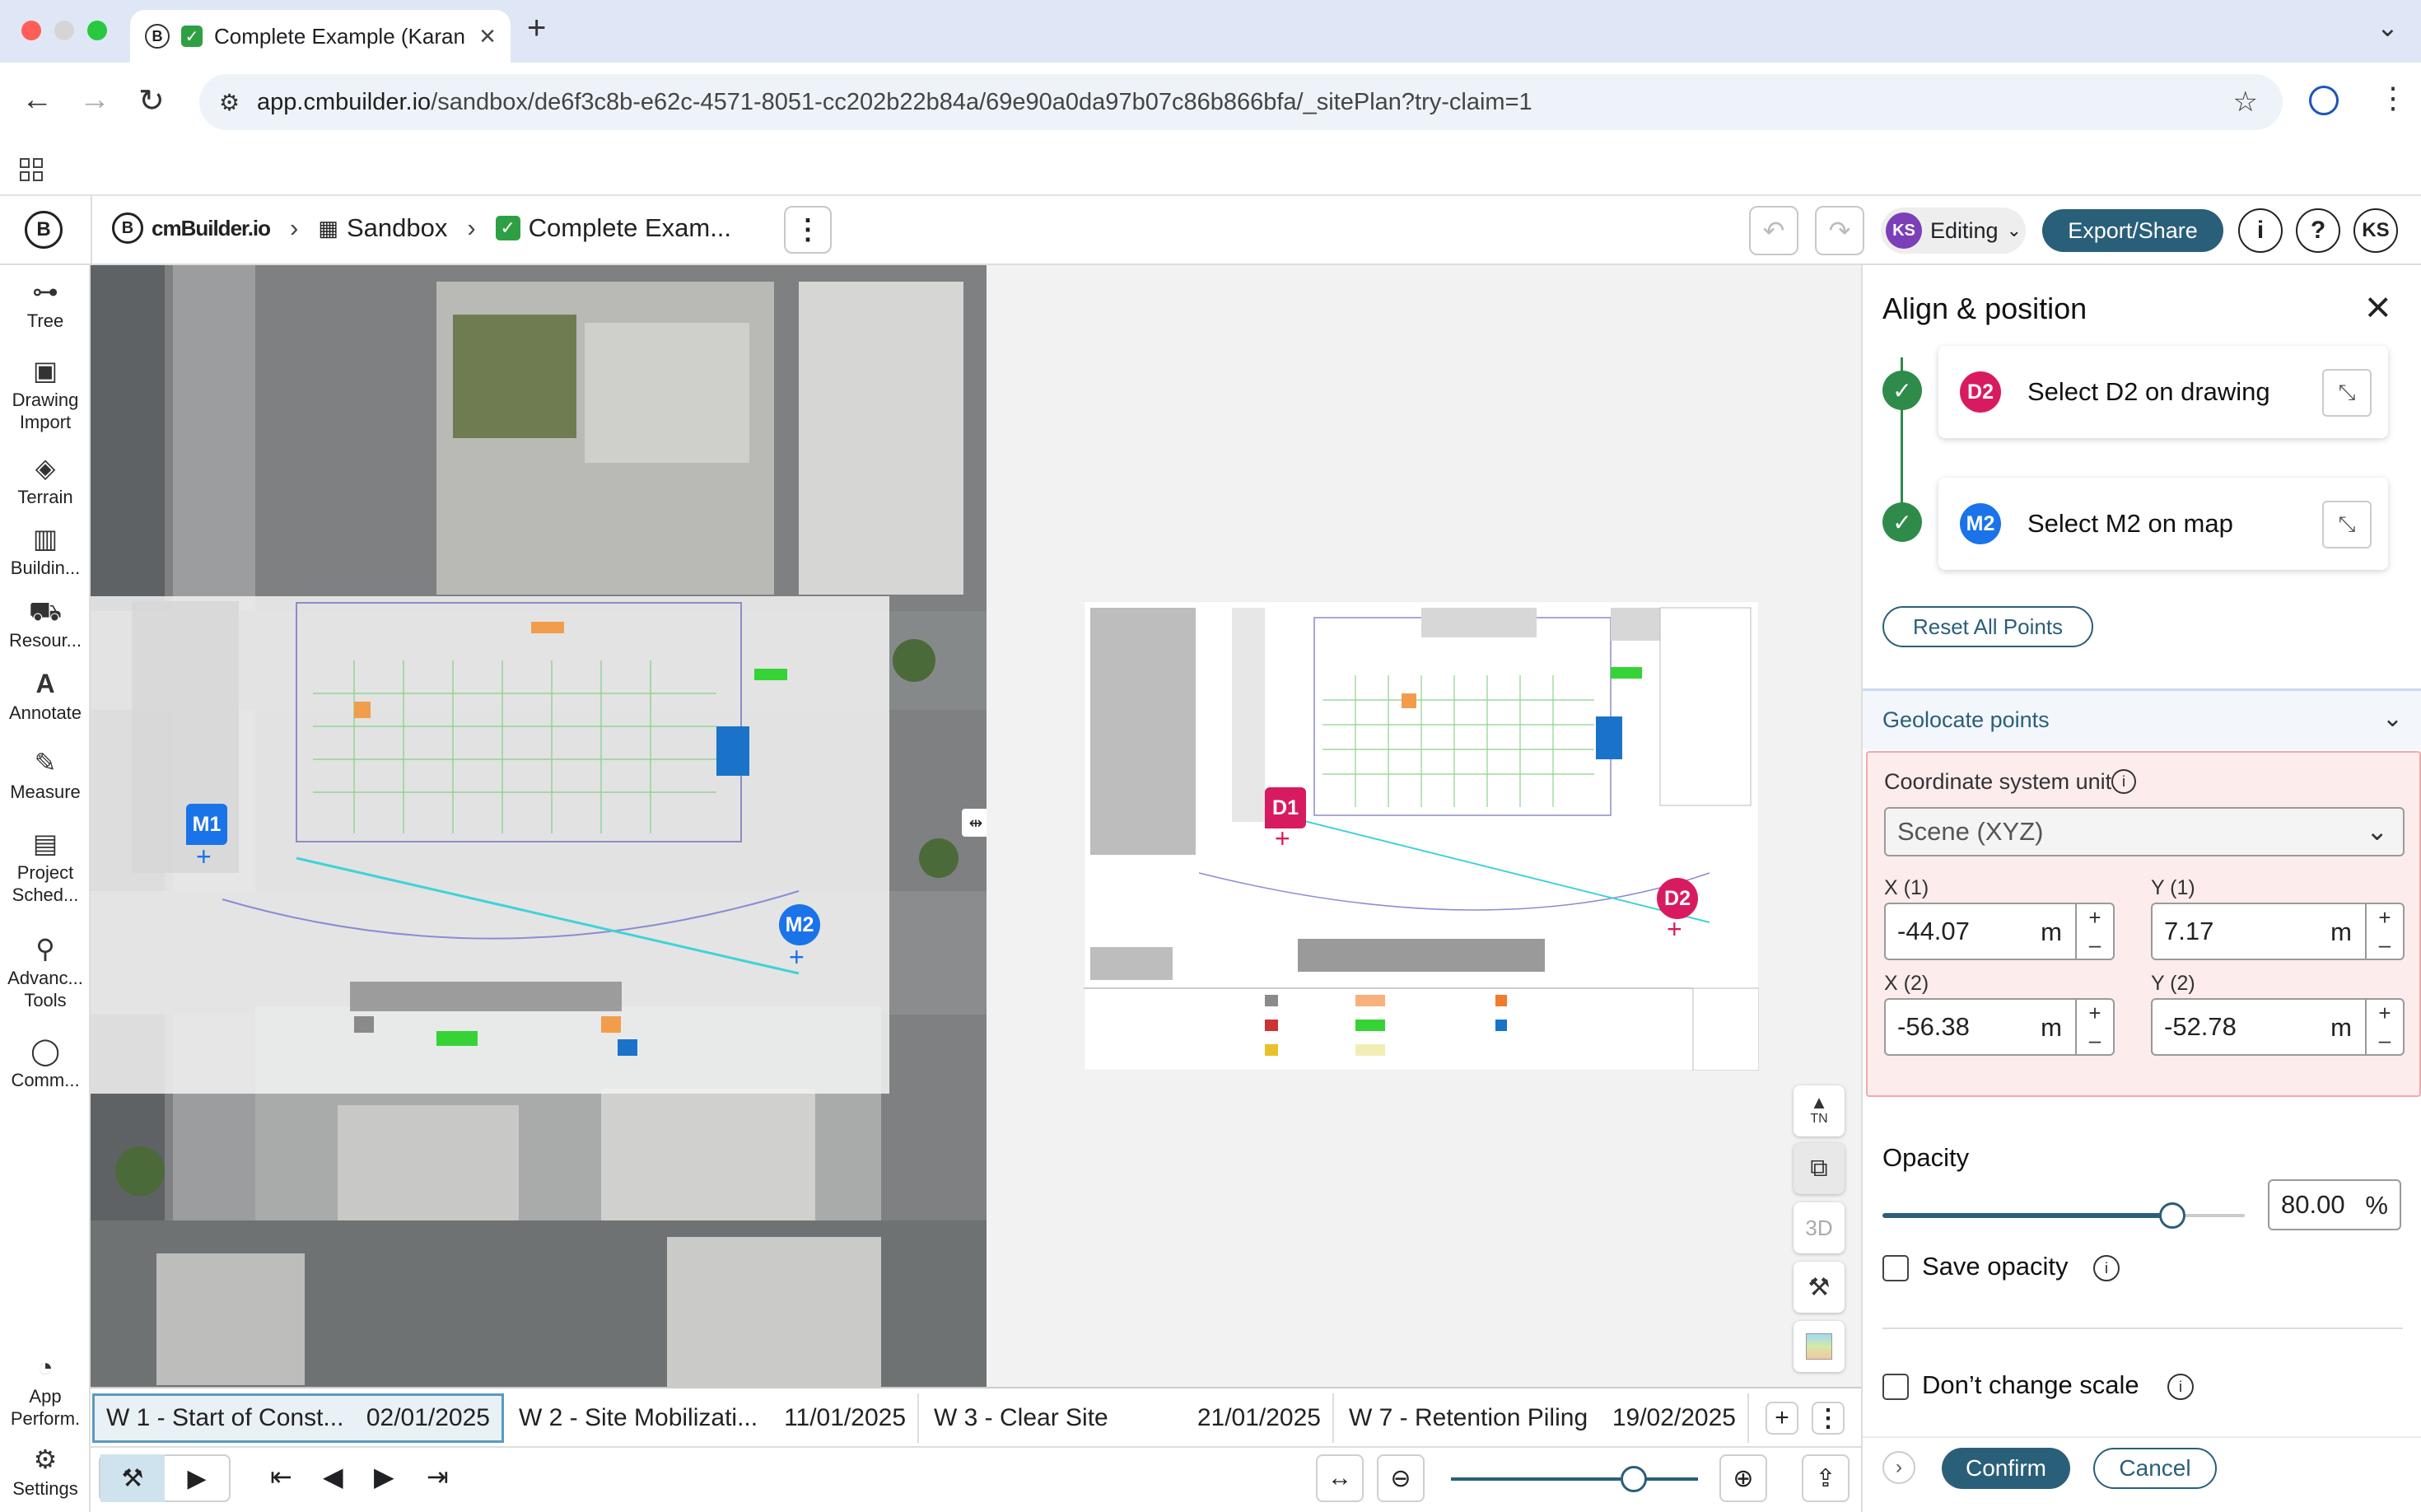 Image resolution: width=2421 pixels, height=1512 pixels. I want to click on rail-measure: ✎ Measure, so click(45, 775).